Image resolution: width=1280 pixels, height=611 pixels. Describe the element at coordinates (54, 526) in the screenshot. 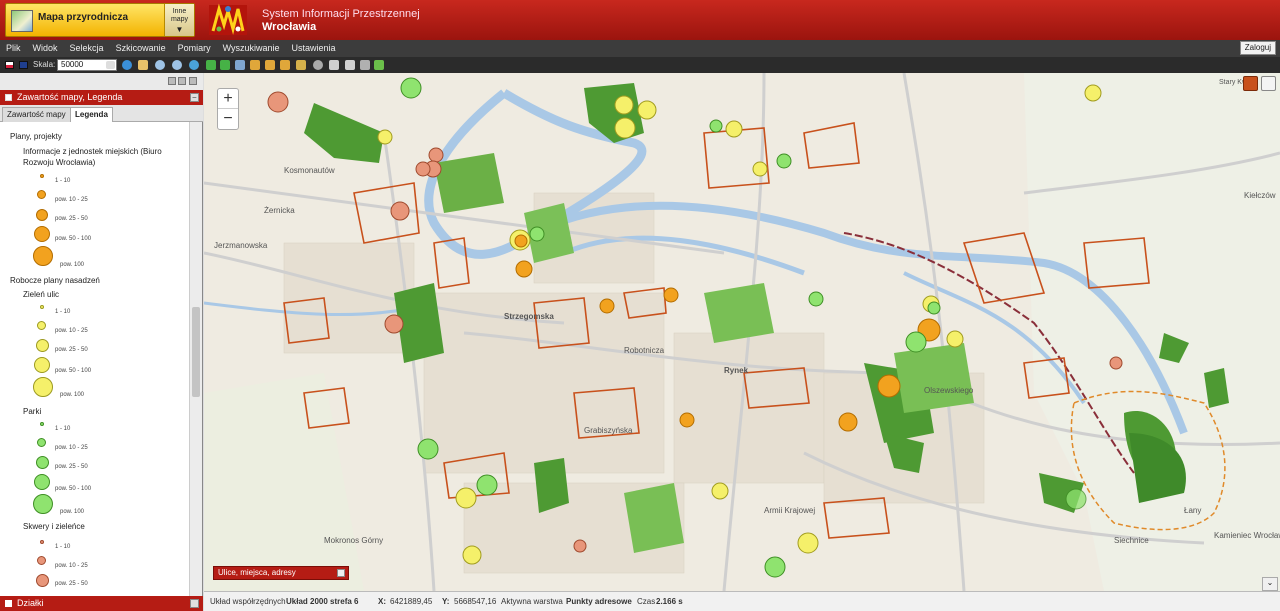

I see `legend-subgroup-title: Skwery i zieleńce` at that location.